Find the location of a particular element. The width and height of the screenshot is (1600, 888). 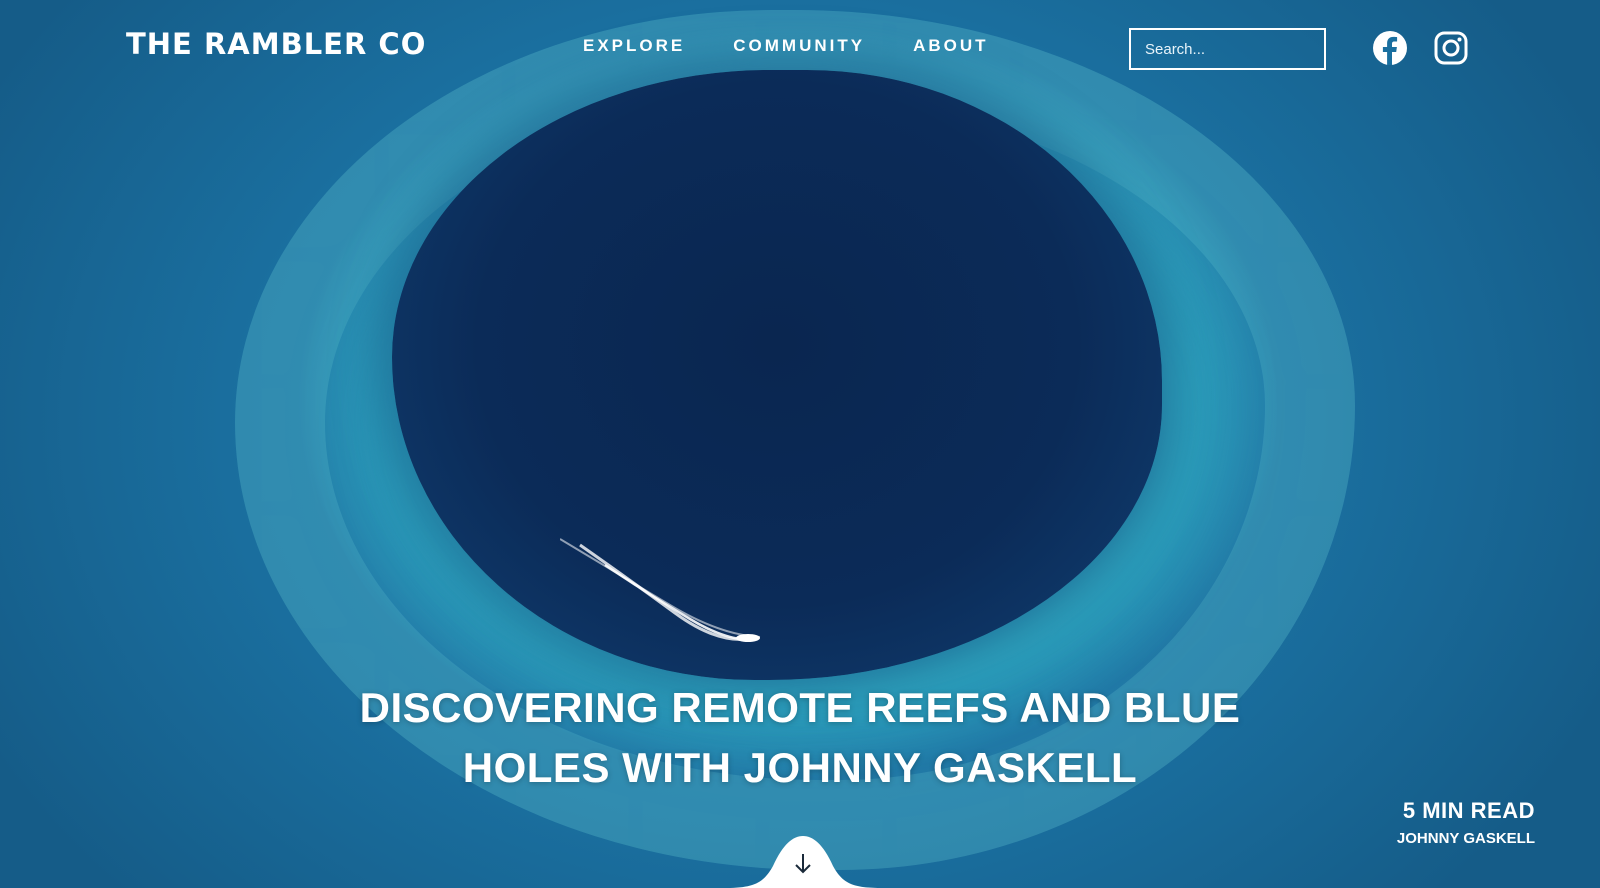

facebook-icon is located at coordinates (1390, 48).